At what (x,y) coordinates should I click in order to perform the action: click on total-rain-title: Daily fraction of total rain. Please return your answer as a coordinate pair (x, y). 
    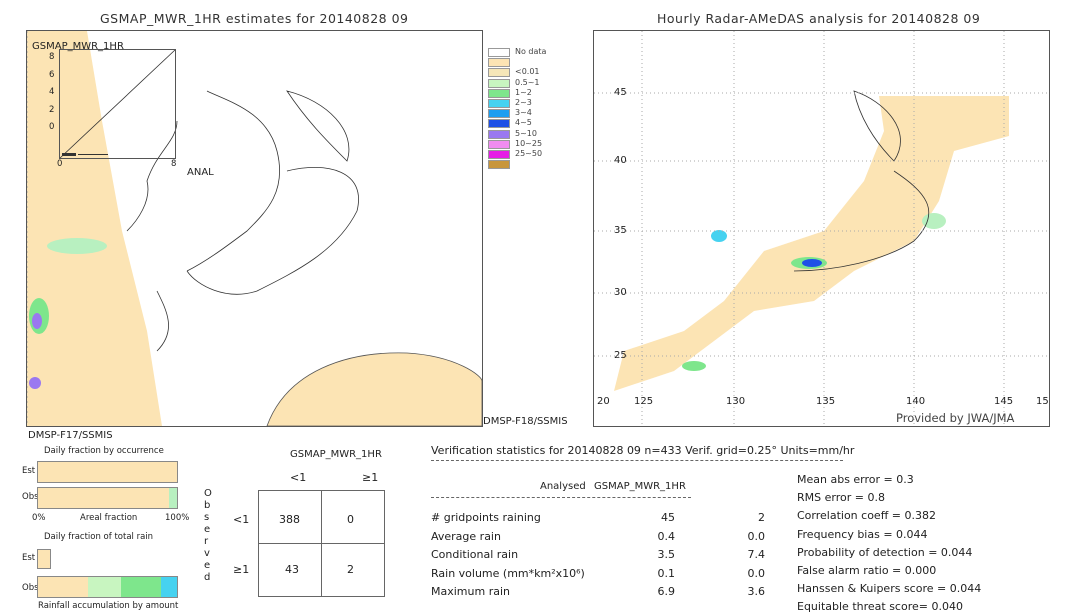
    Looking at the image, I should click on (99, 537).